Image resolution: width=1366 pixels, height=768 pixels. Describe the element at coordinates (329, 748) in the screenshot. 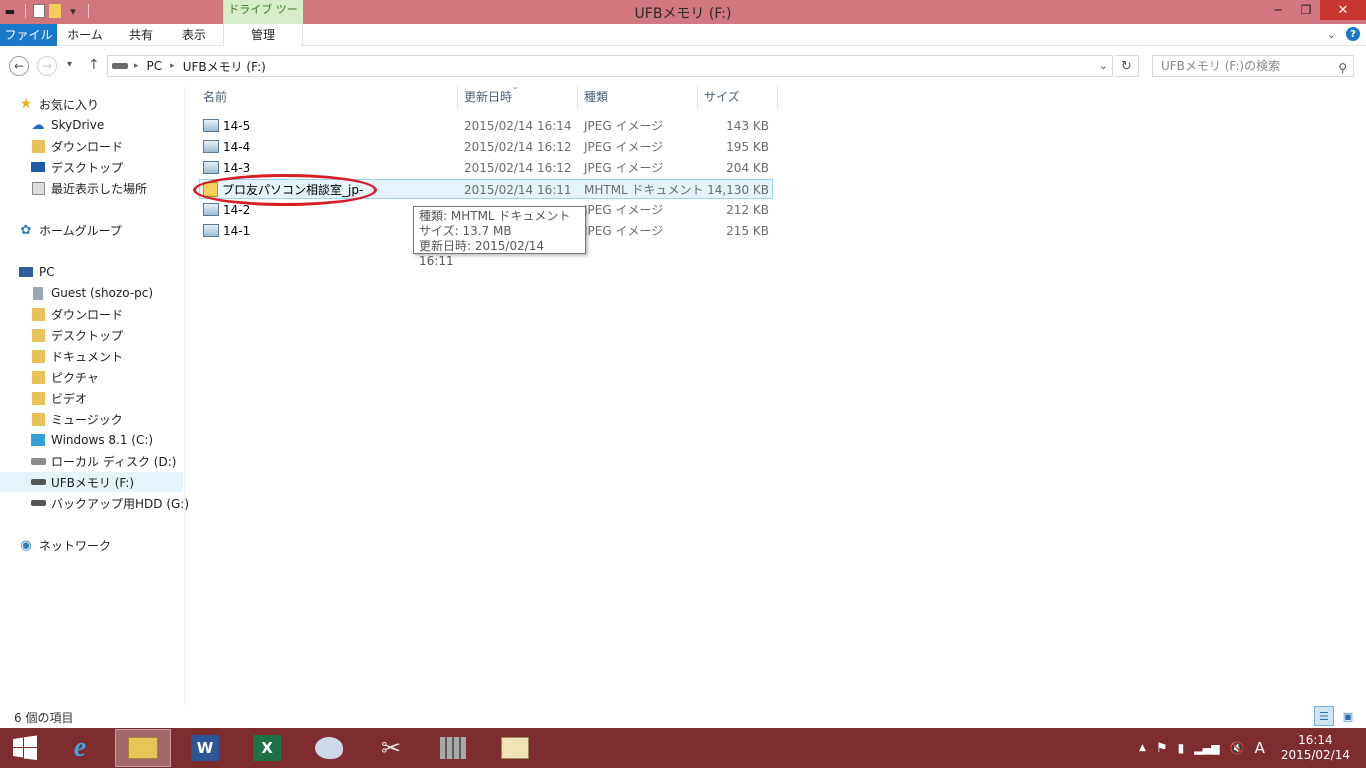

I see `taskbar-paint` at that location.